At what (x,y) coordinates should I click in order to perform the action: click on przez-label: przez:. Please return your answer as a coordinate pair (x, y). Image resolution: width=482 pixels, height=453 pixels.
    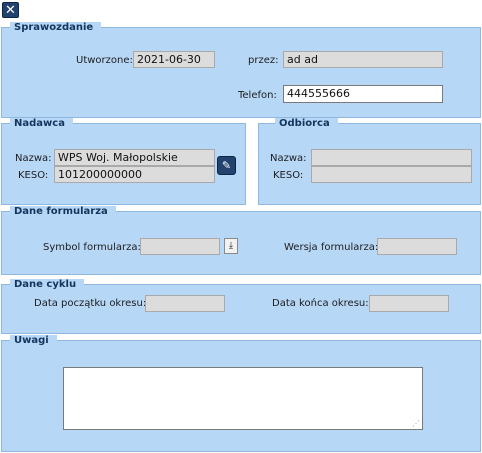
    Looking at the image, I should click on (263, 60).